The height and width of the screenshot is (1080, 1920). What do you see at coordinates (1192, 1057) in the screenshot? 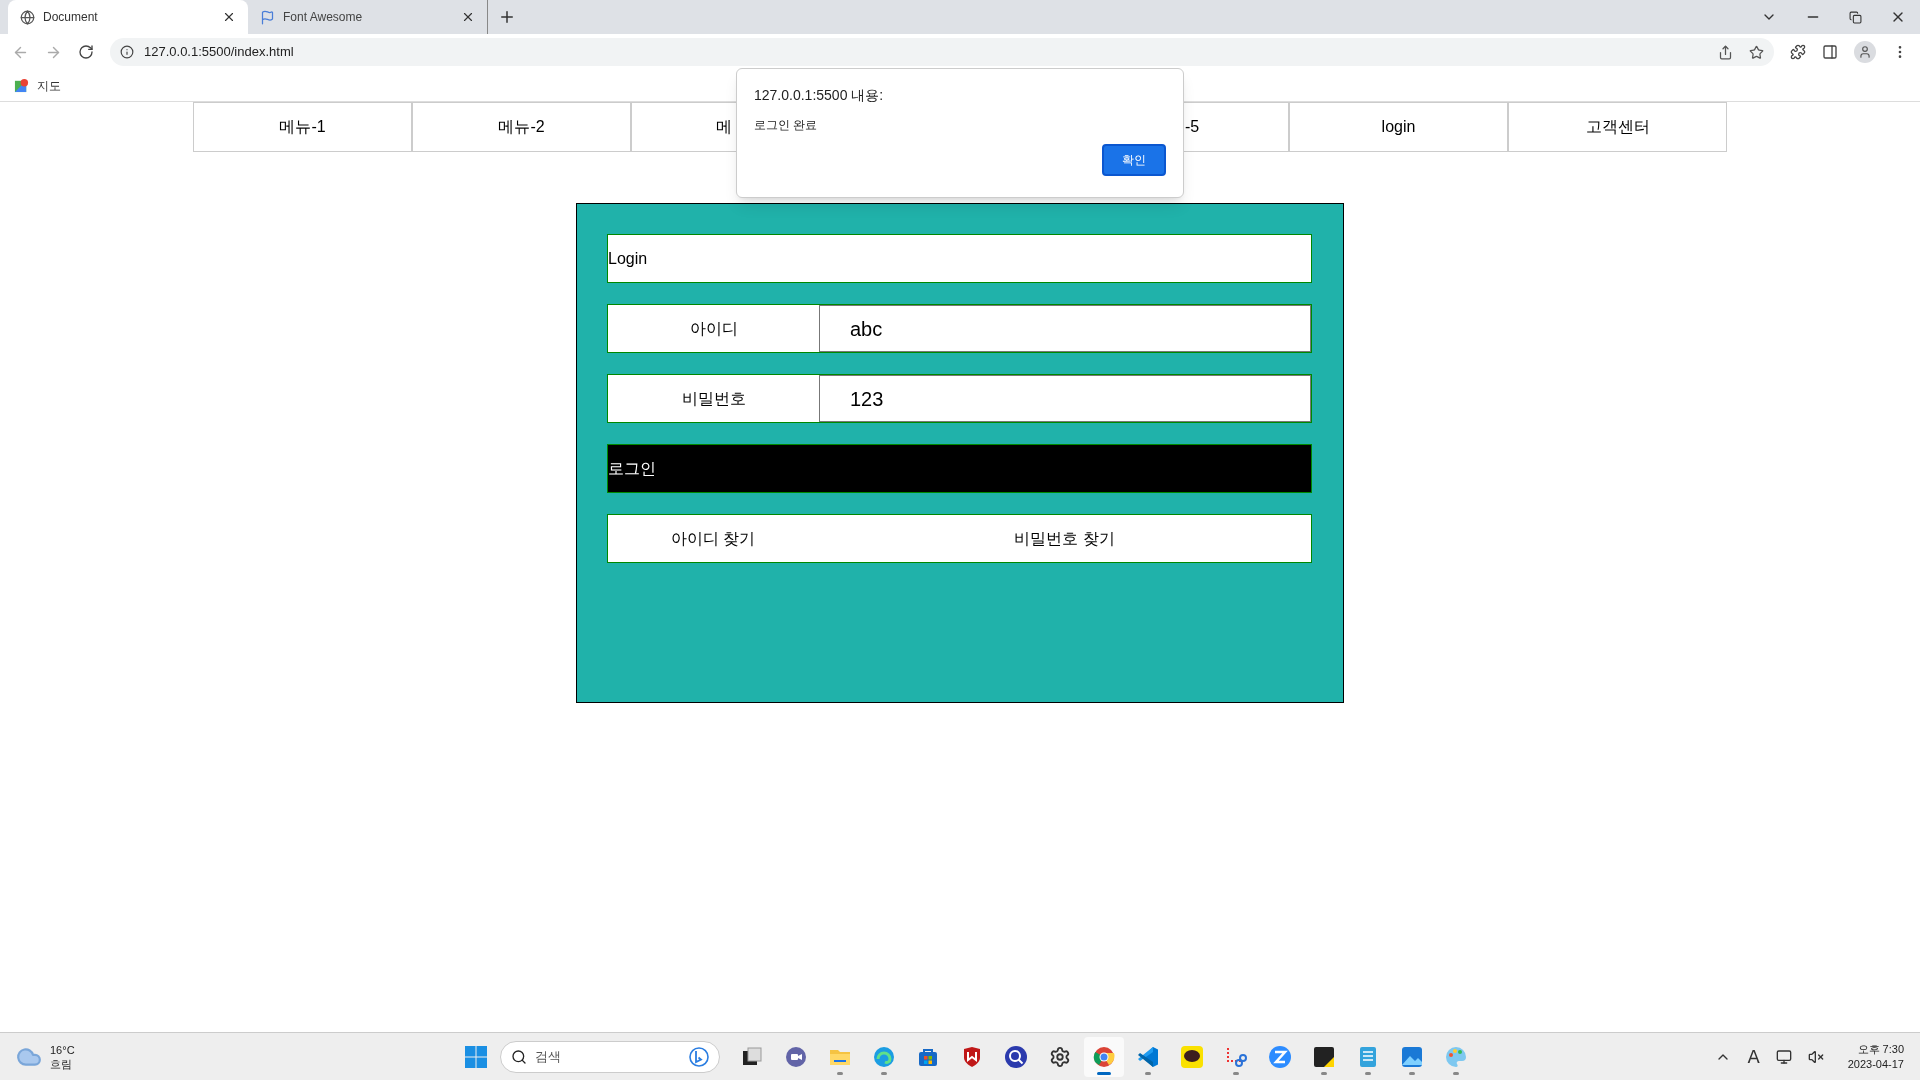
I see `chat-bubble-app-icon` at bounding box center [1192, 1057].